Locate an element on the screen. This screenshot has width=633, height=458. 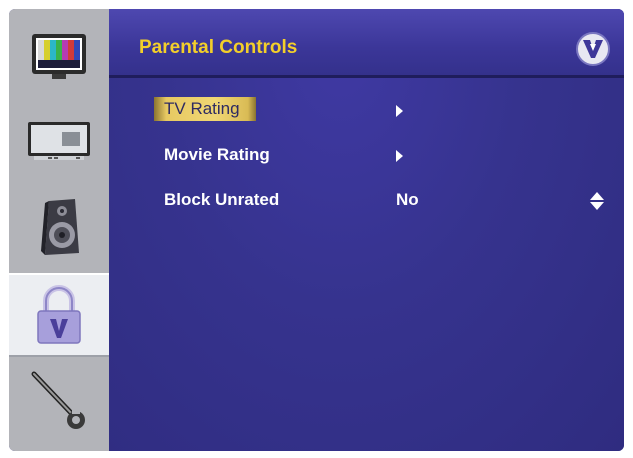
menu-item-movie-rating: Movie Rating is located at coordinates (366, 156).